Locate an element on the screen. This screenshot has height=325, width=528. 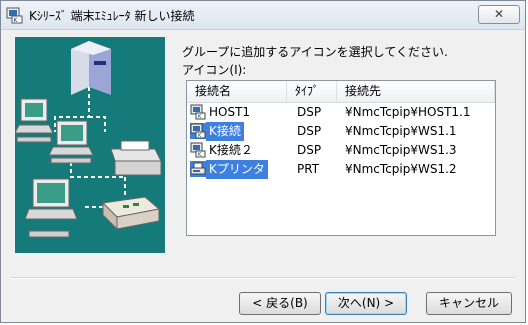
printer-icon is located at coordinates (198, 169).